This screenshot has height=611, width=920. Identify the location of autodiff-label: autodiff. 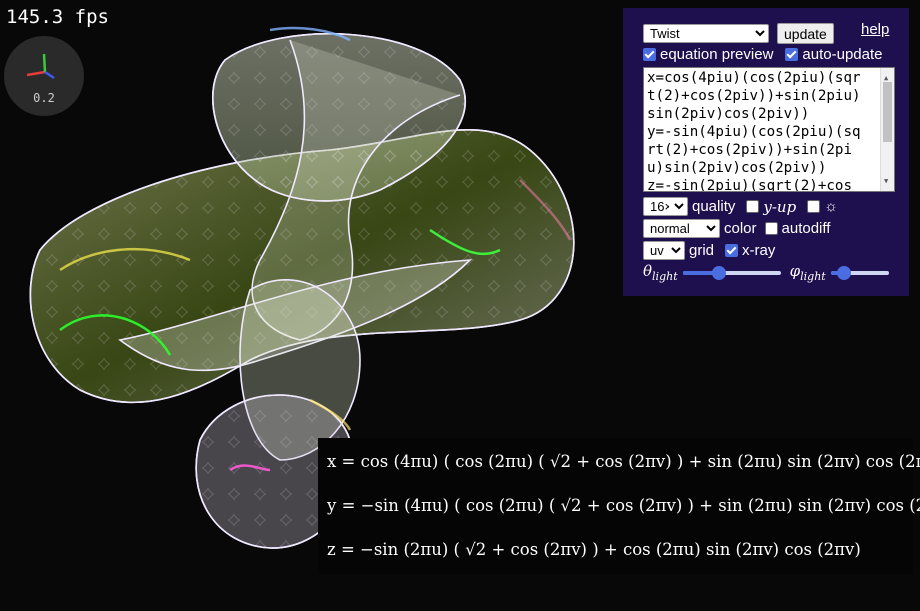
(806, 228).